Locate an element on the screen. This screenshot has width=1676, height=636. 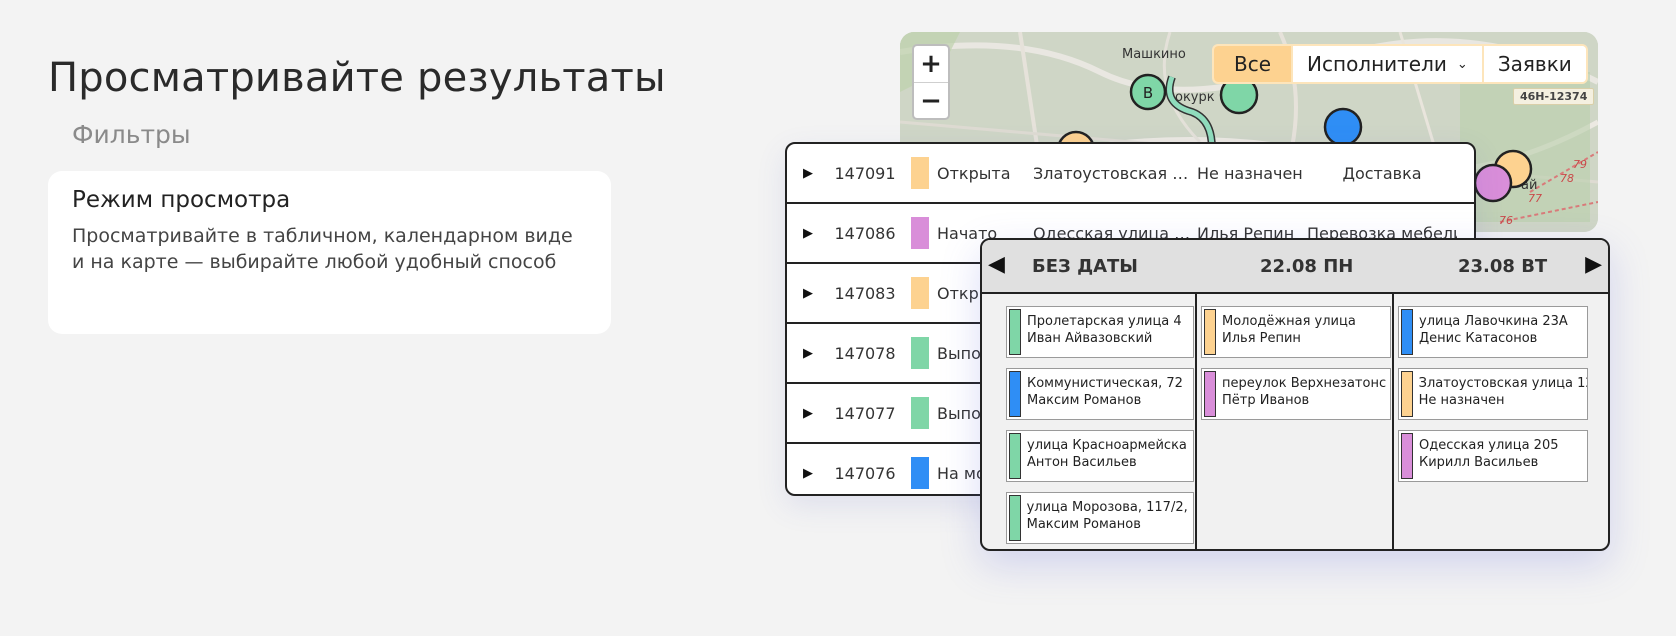
tab-all: Все is located at coordinates (1253, 64).